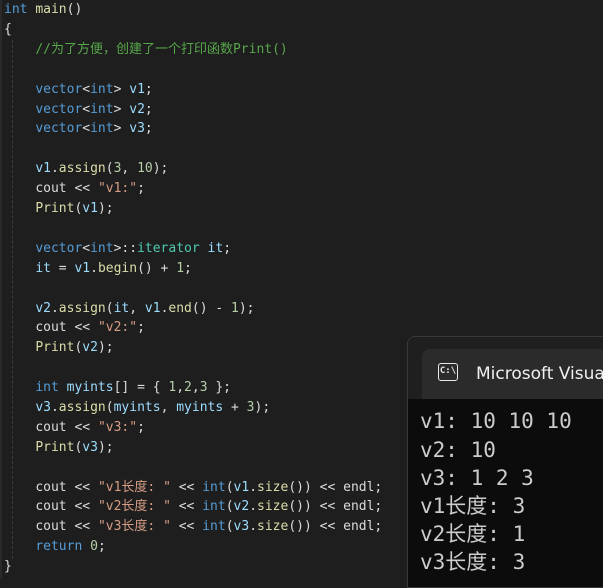 The height and width of the screenshot is (588, 603). I want to click on code-token: +, so click(235, 407).